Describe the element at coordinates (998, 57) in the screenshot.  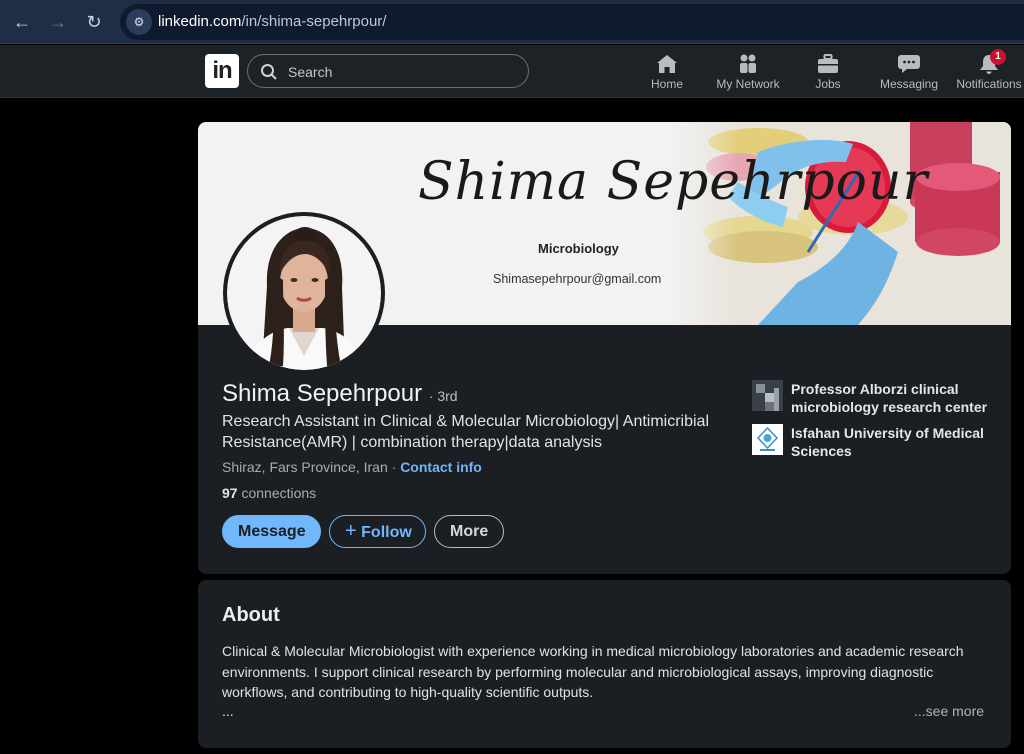
I see `notification-badge: 1` at that location.